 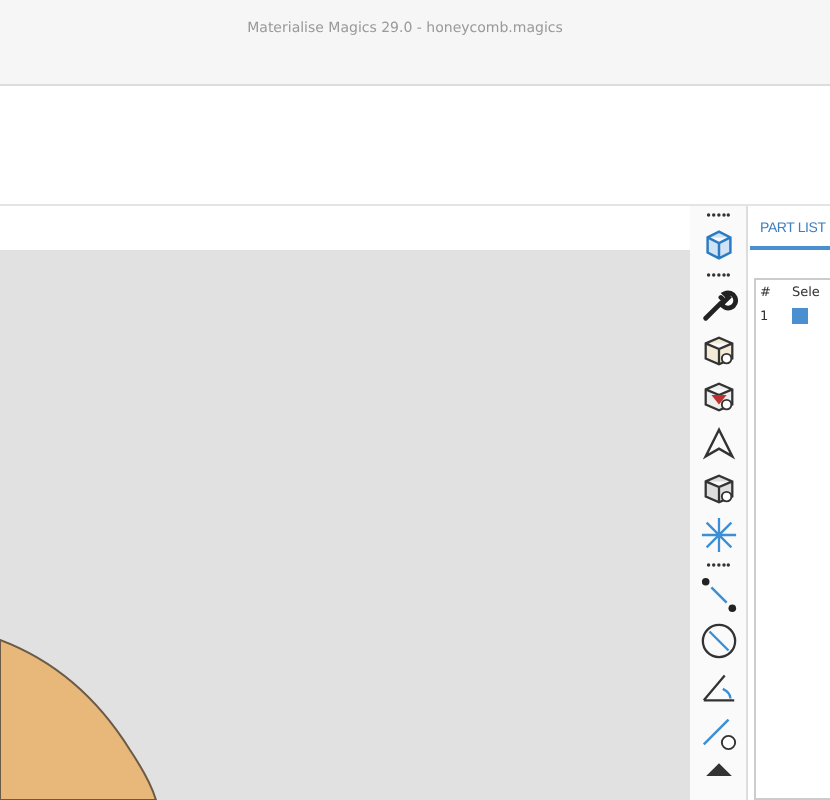 What do you see at coordinates (718, 535) in the screenshot?
I see `star-burst-icon` at bounding box center [718, 535].